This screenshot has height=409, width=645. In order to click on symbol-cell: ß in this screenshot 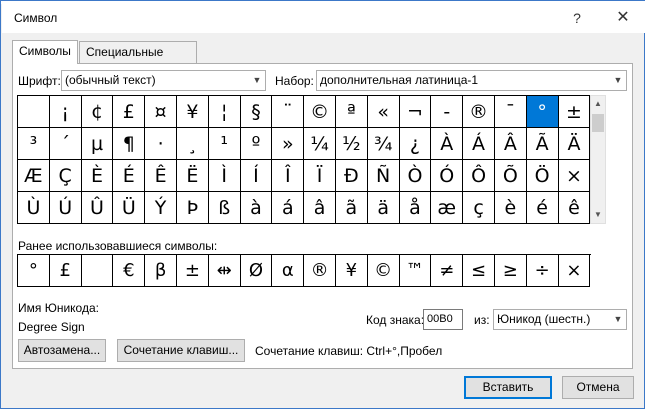, I will do `click(224, 208)`.